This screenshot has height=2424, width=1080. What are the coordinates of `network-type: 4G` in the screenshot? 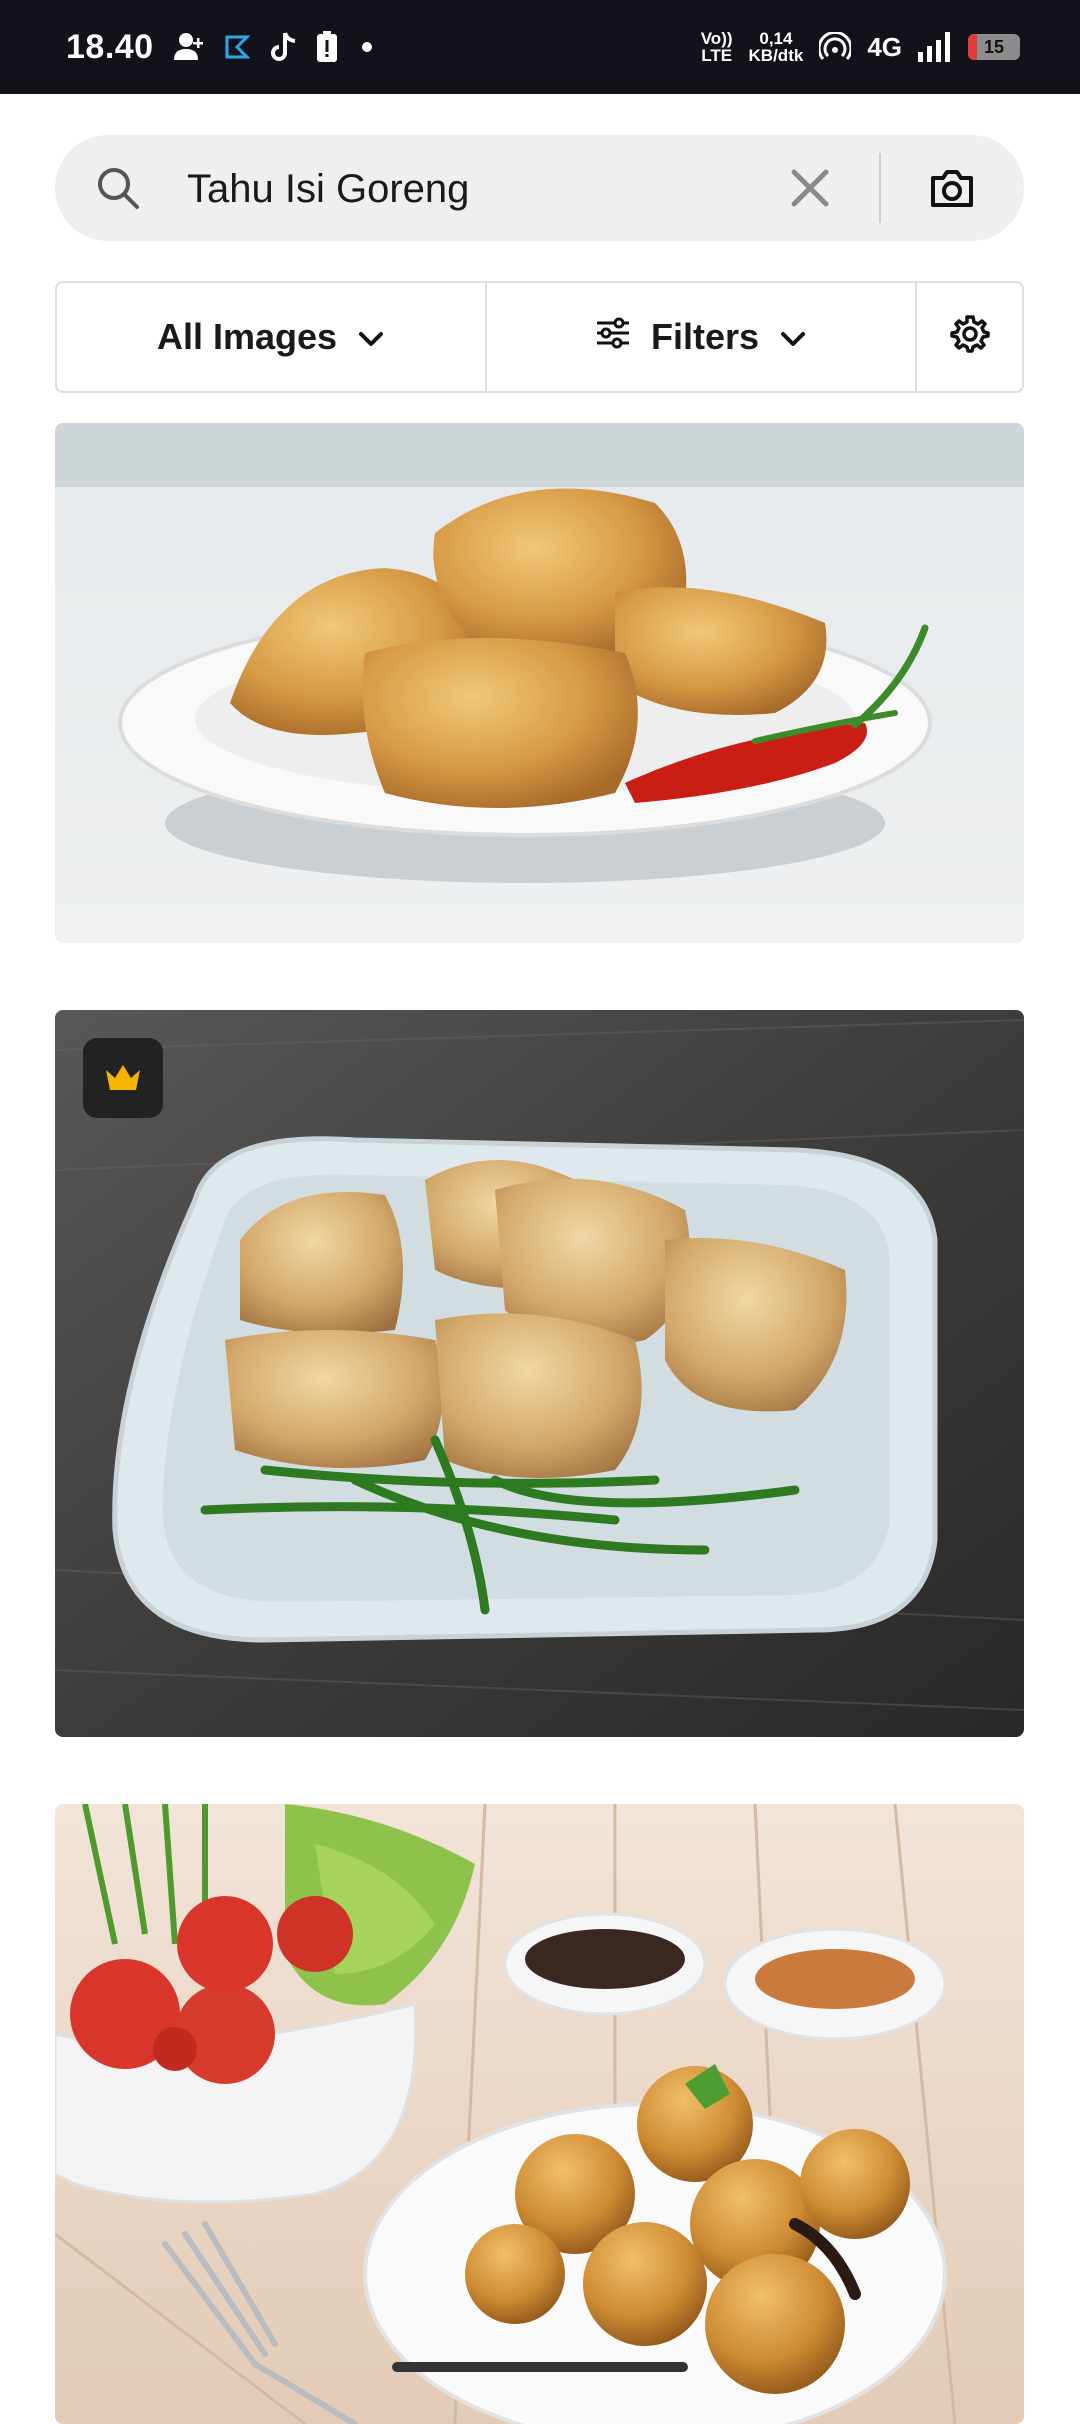 It's located at (884, 46).